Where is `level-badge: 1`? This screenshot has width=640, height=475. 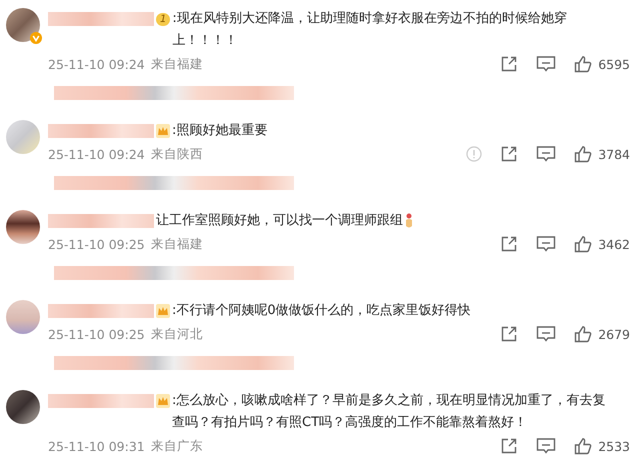
level-badge: 1 is located at coordinates (163, 19).